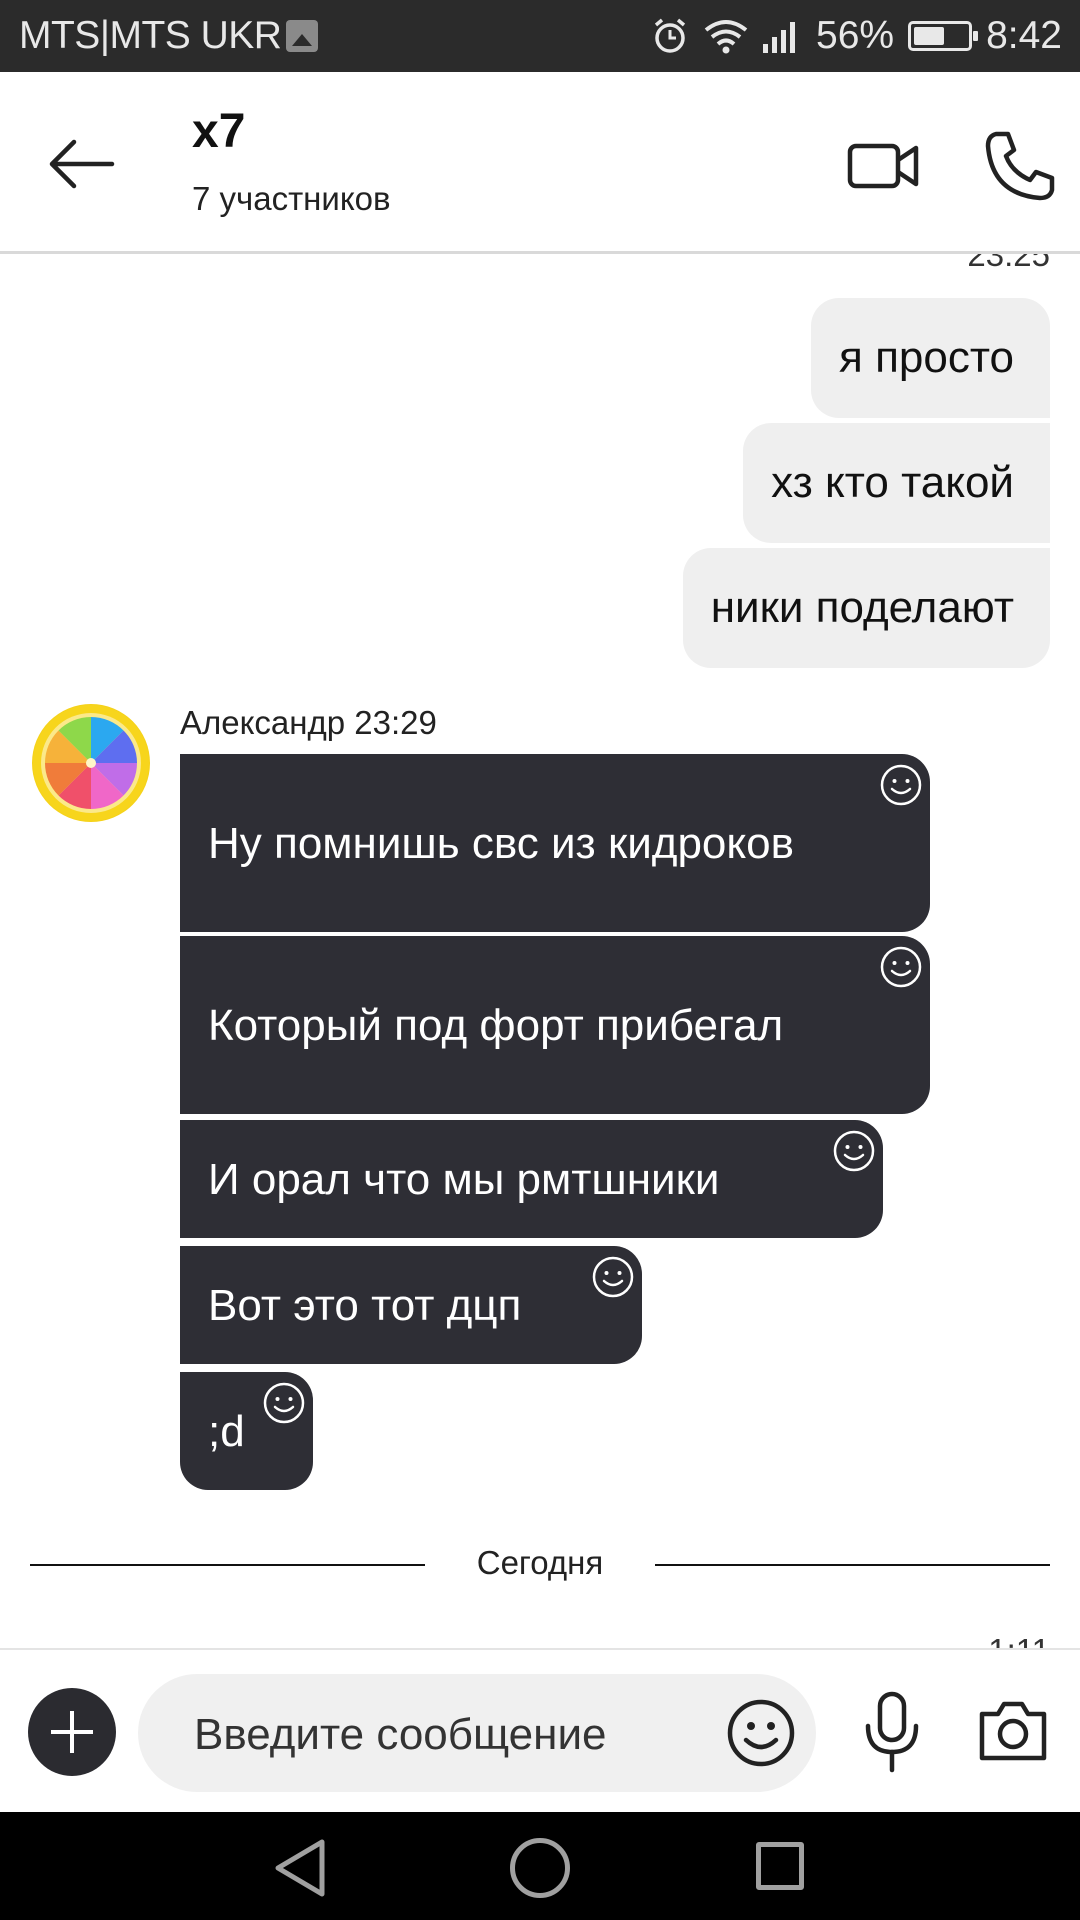  I want to click on status-bar: MTS|MTS UKR 56% 8:42, so click(540, 36).